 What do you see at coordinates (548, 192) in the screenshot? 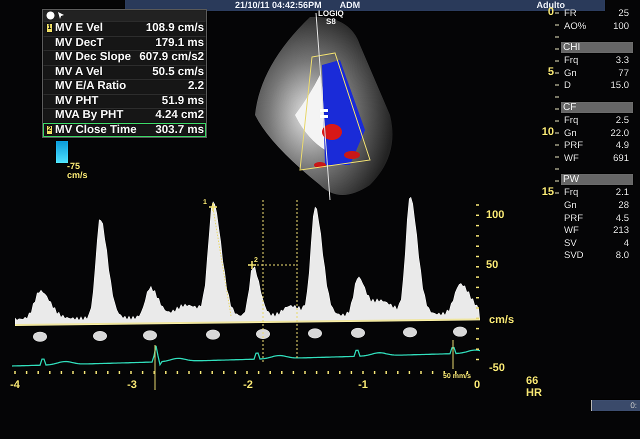
I see `depth-label: 15` at bounding box center [548, 192].